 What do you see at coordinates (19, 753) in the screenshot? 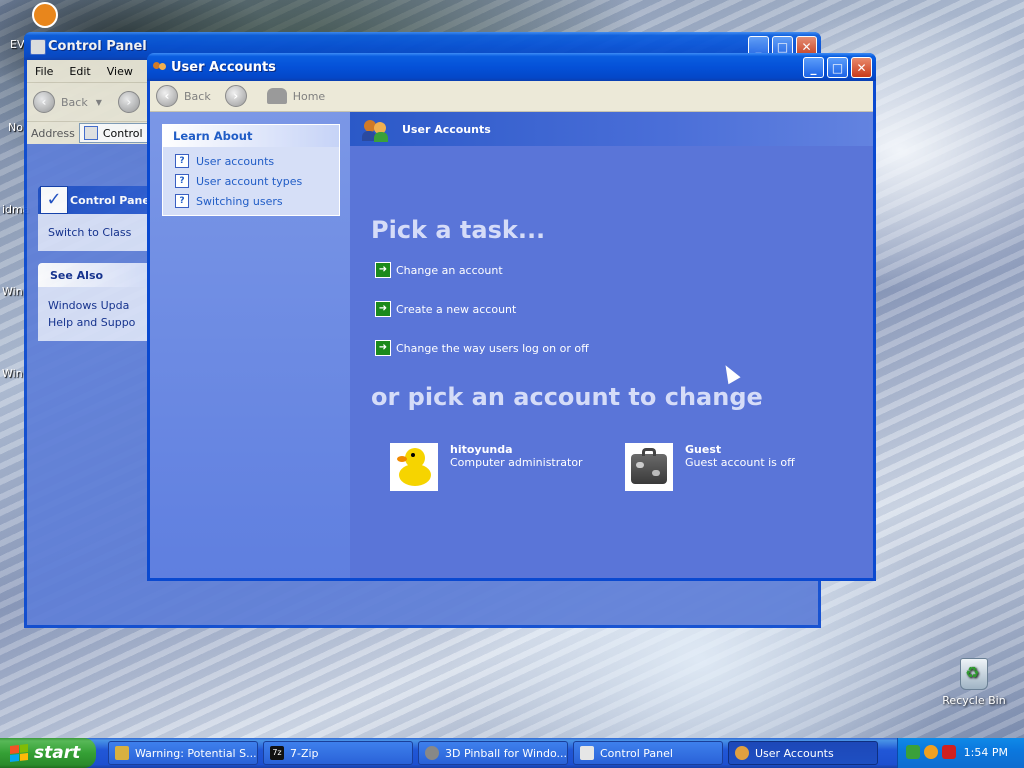
I see `windows-flag-icon` at bounding box center [19, 753].